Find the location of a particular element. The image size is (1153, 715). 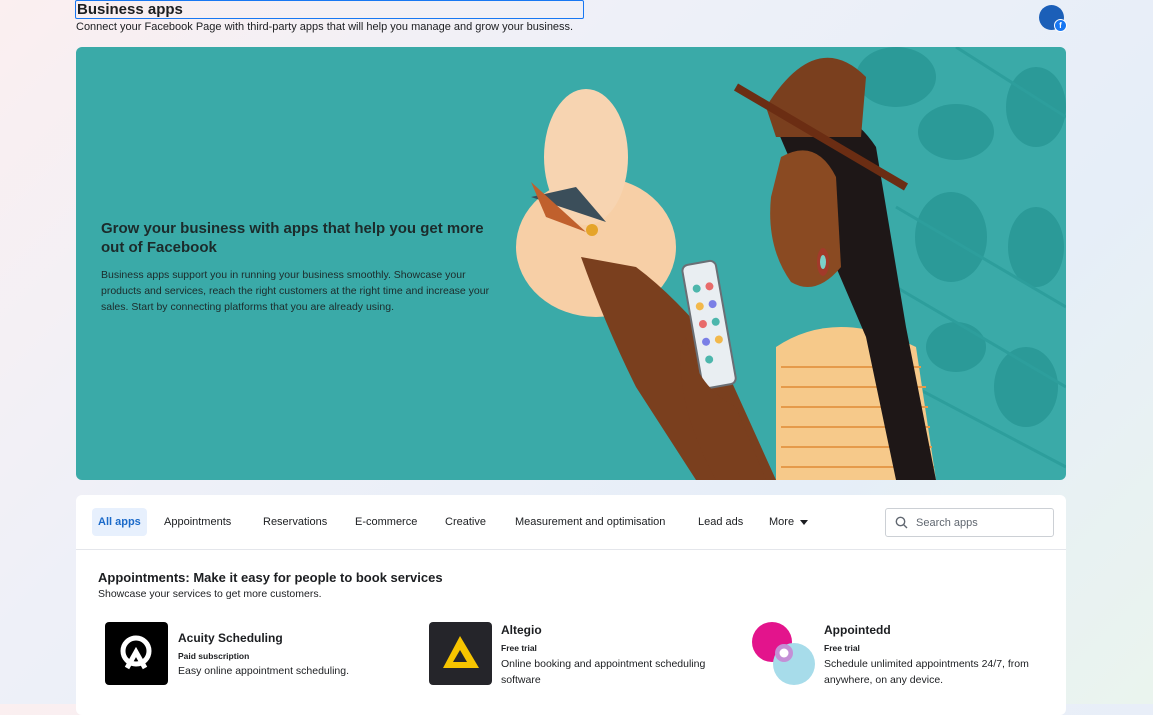

app-name: Altegio is located at coordinates (521, 630).